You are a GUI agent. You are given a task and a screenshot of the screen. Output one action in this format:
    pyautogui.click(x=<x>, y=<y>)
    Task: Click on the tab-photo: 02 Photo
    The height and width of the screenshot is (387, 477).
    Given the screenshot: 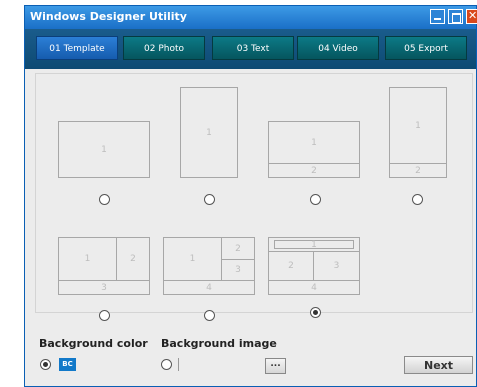 What is the action you would take?
    pyautogui.click(x=164, y=48)
    